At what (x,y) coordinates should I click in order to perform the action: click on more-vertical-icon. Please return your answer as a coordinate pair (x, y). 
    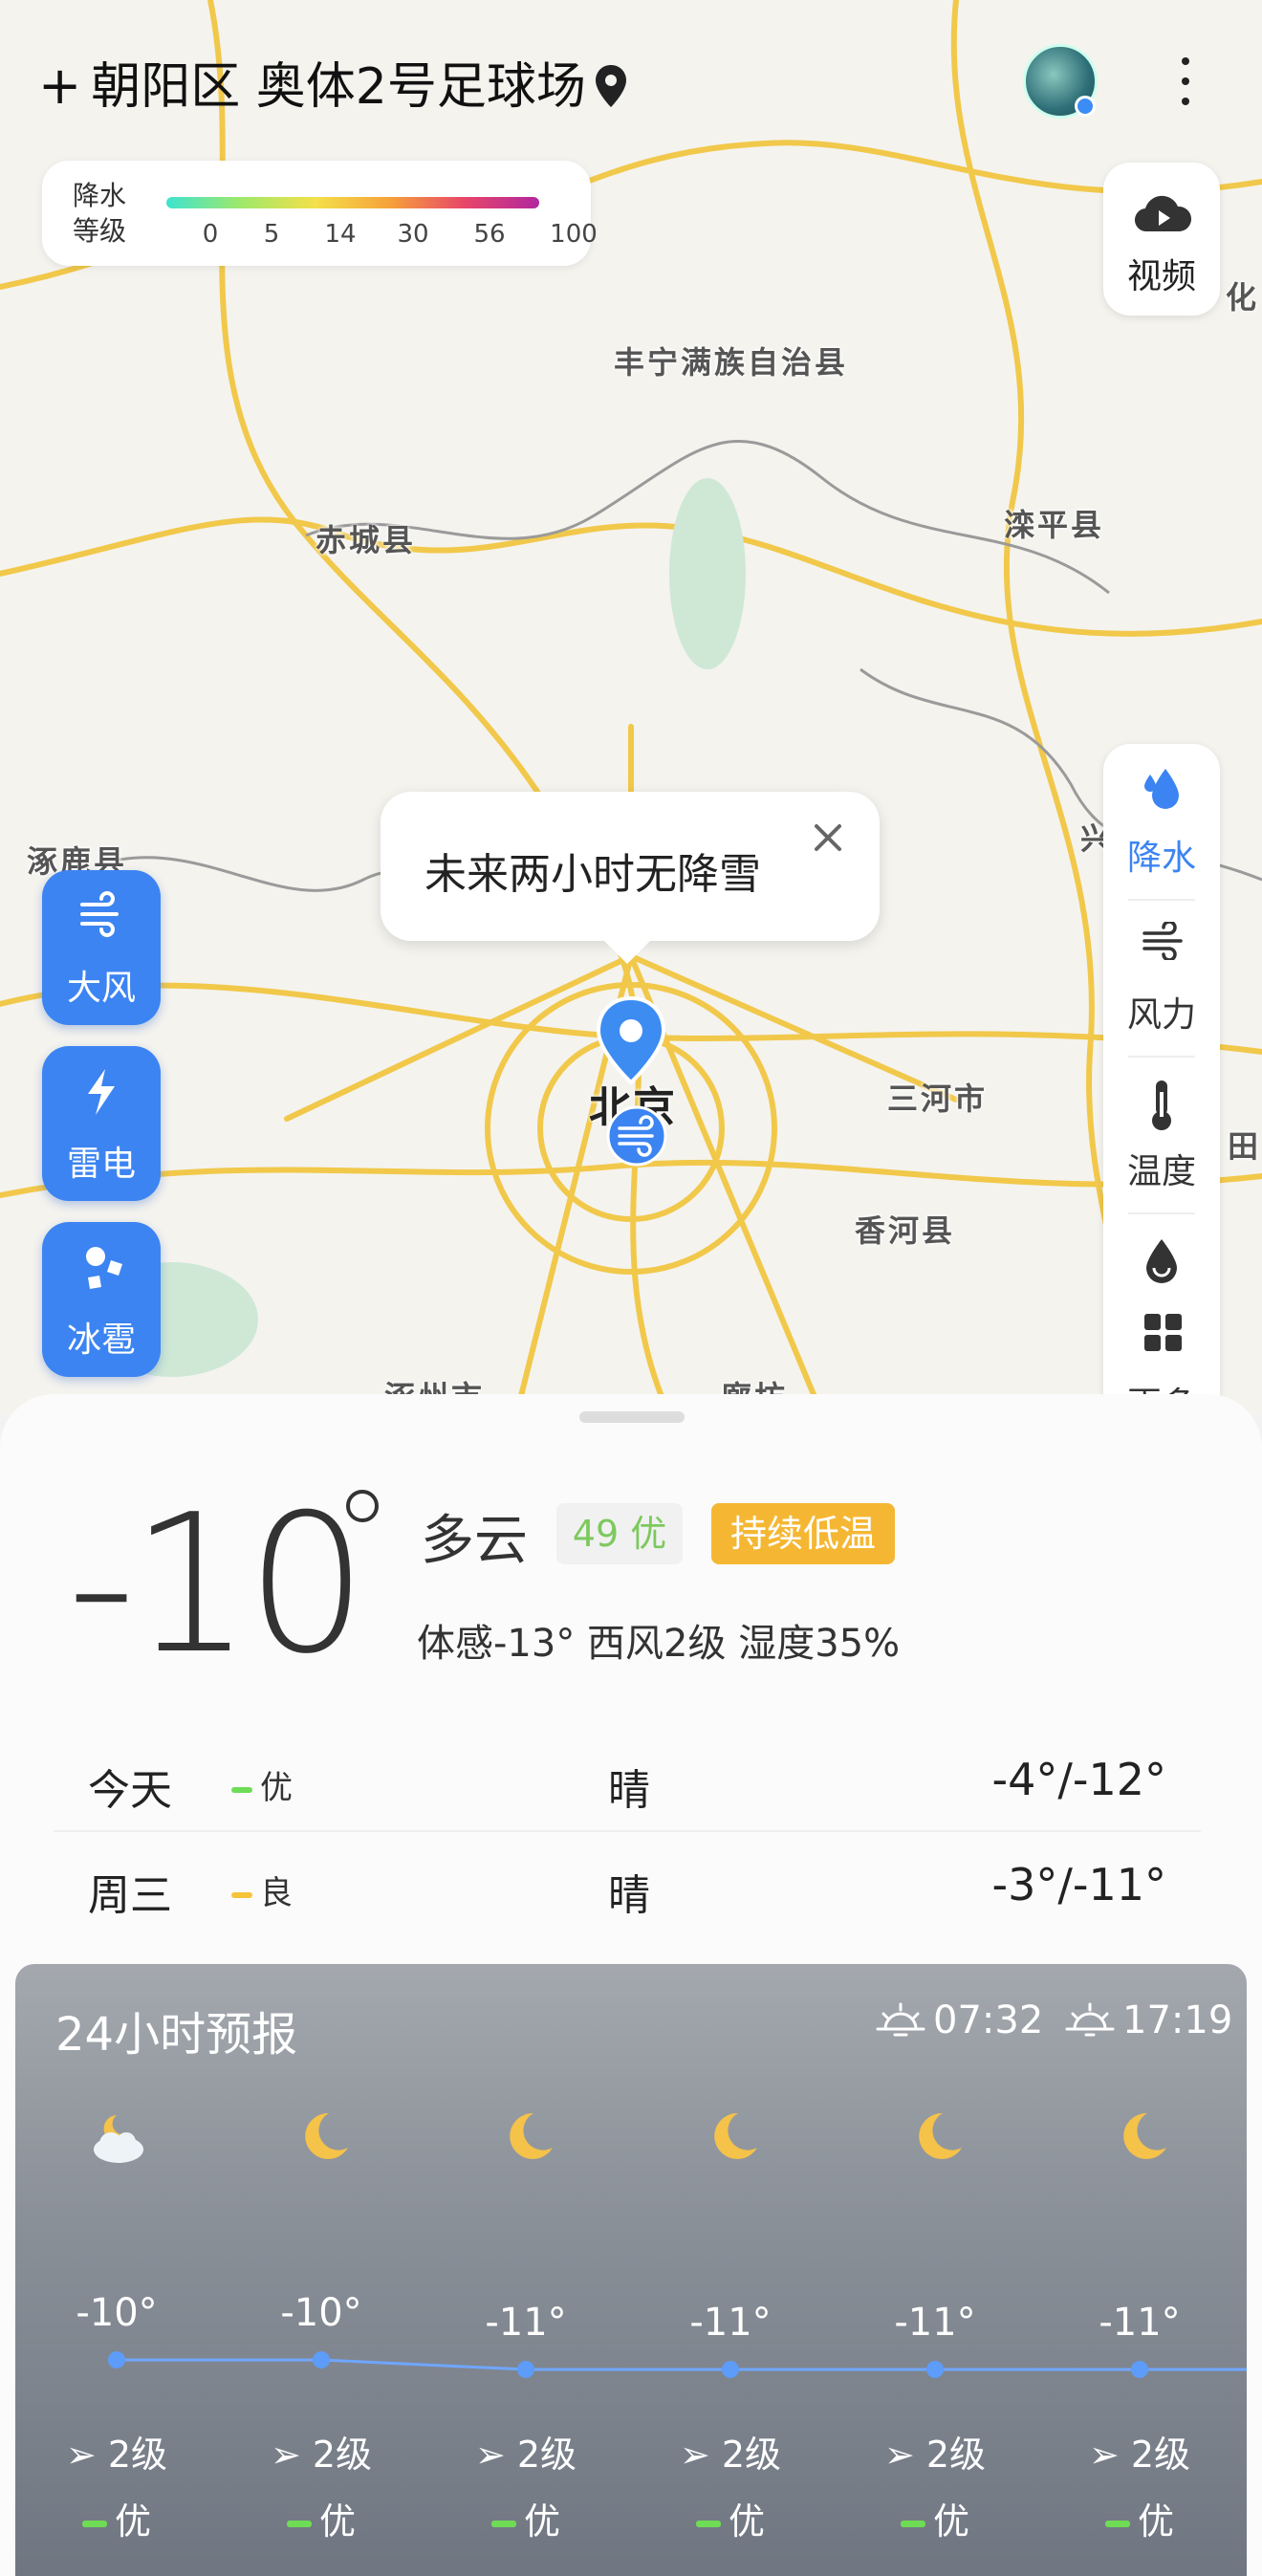
    Looking at the image, I should click on (1185, 83).